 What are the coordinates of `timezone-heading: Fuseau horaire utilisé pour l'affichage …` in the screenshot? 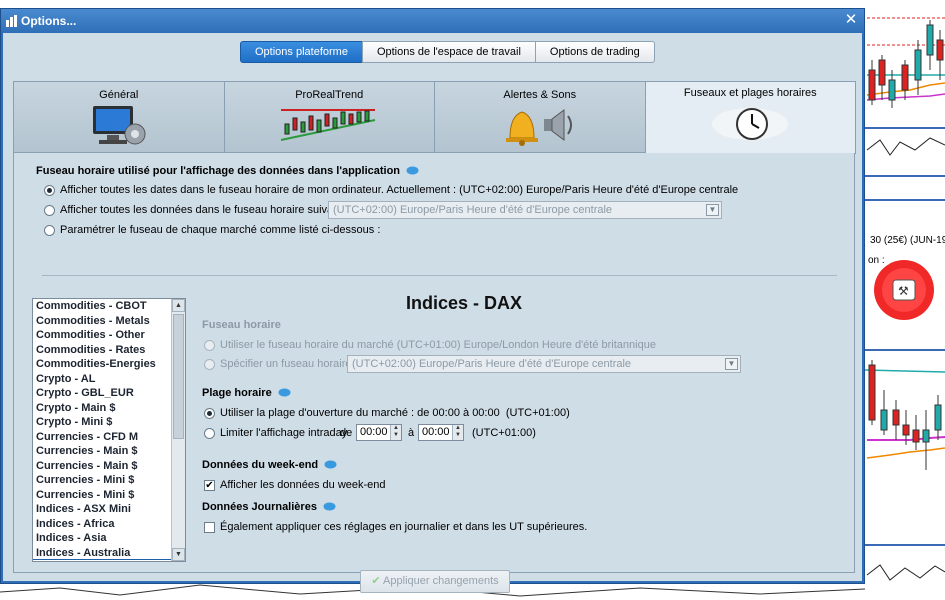 It's located at (227, 171).